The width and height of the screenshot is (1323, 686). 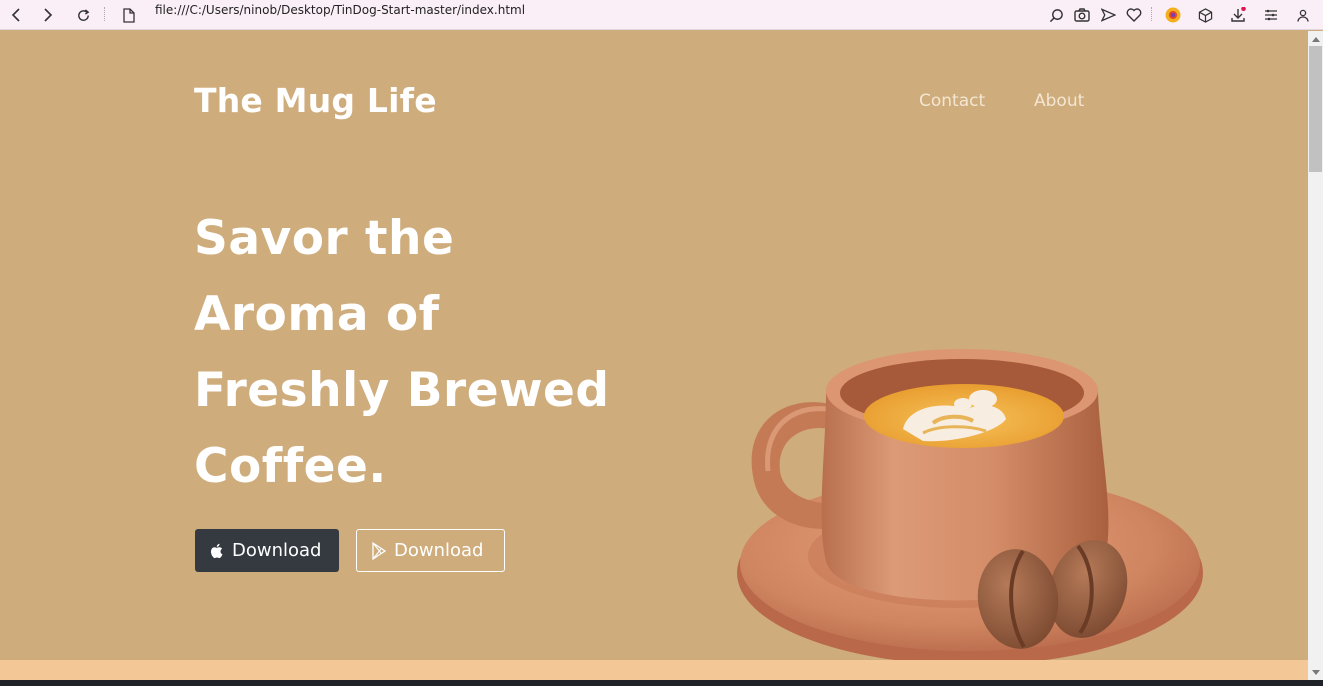 I want to click on download-apple-label: Download, so click(x=277, y=550).